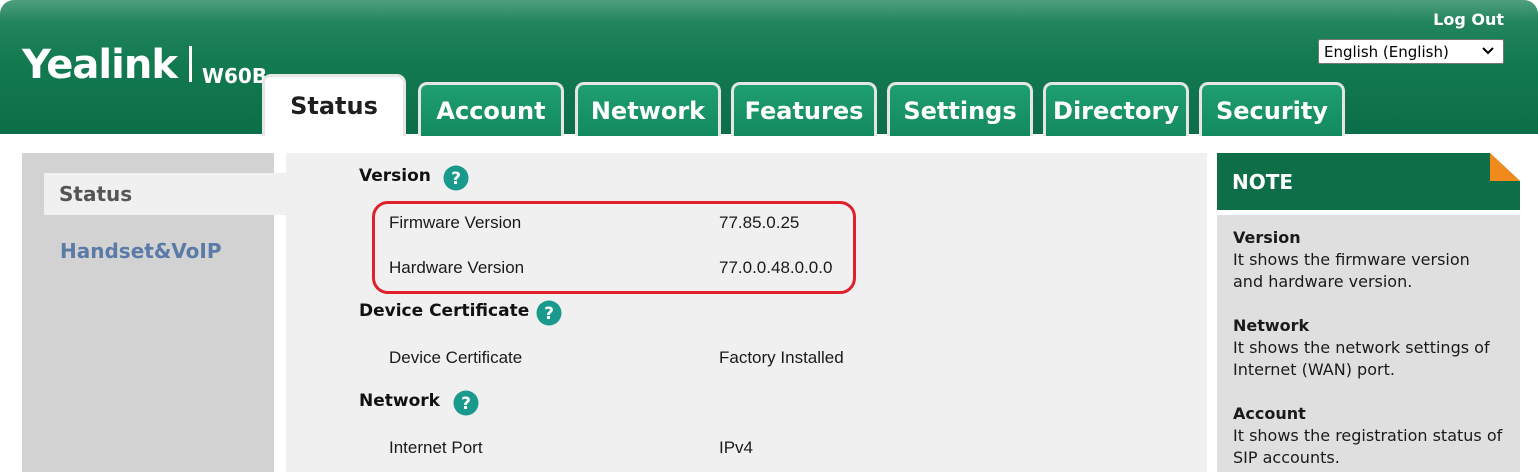  I want to click on sidebar: Status Handset&VoIP, so click(158, 312).